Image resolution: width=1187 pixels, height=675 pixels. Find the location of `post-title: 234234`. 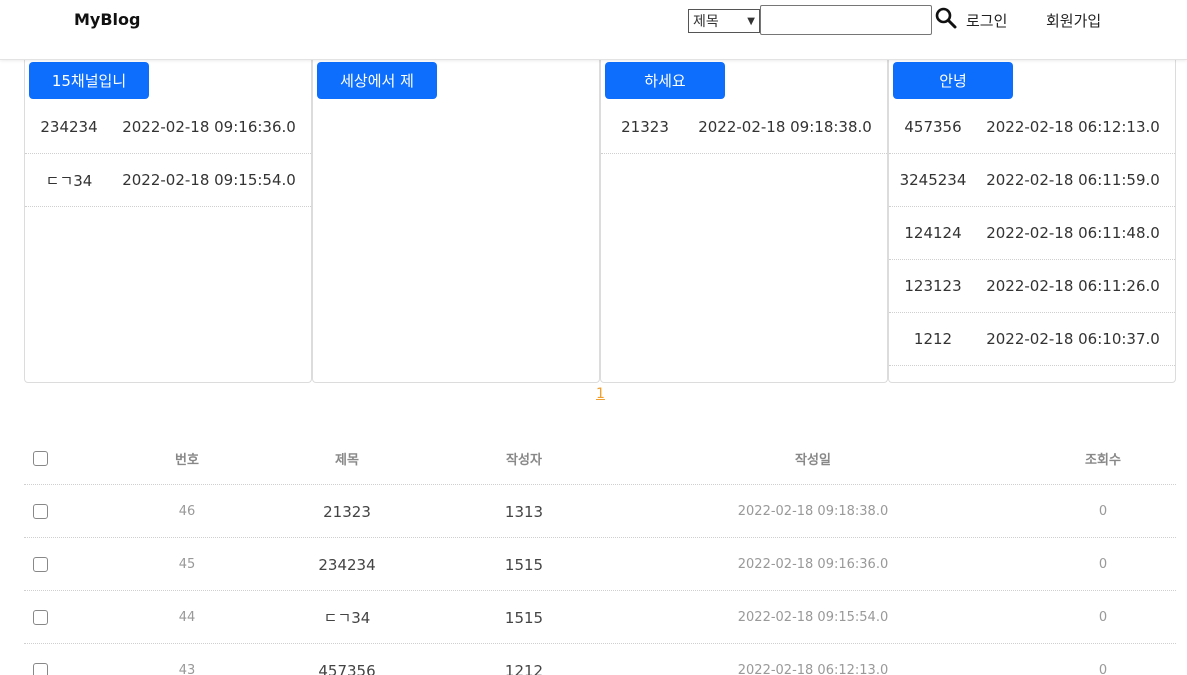

post-title: 234234 is located at coordinates (69, 127).